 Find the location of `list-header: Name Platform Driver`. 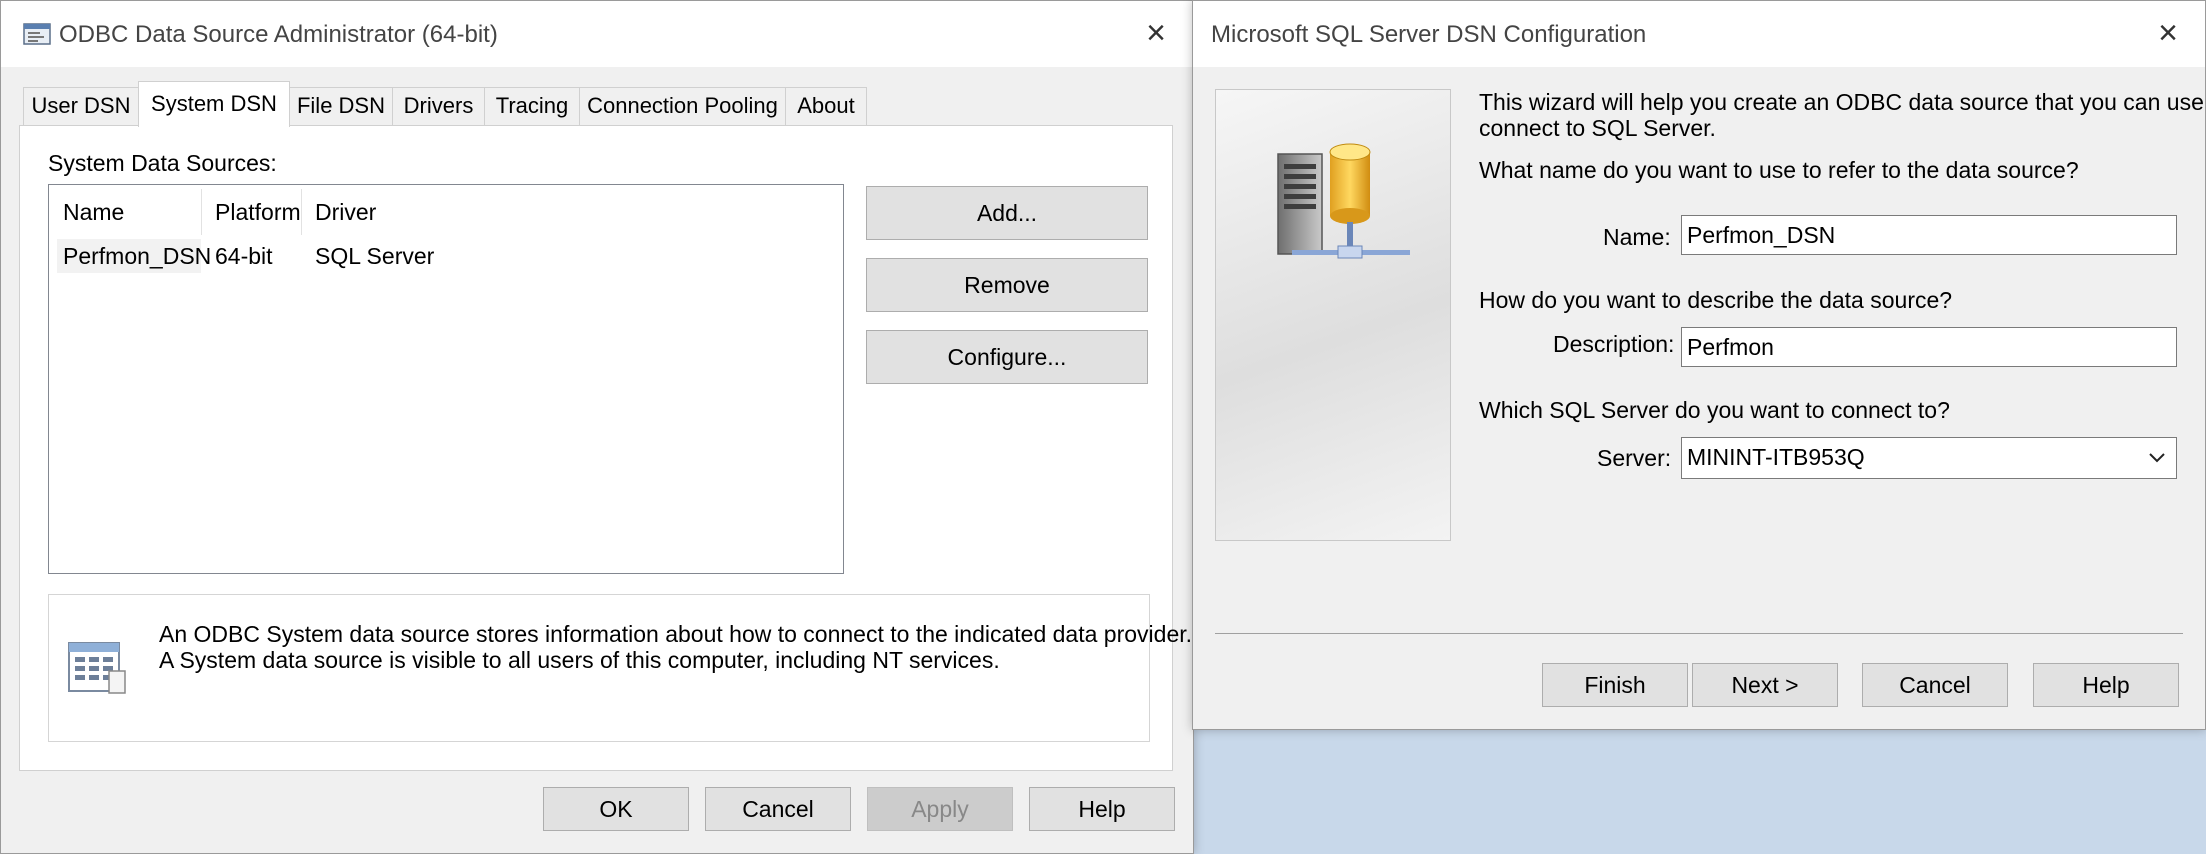

list-header: Name Platform Driver is located at coordinates (444, 212).